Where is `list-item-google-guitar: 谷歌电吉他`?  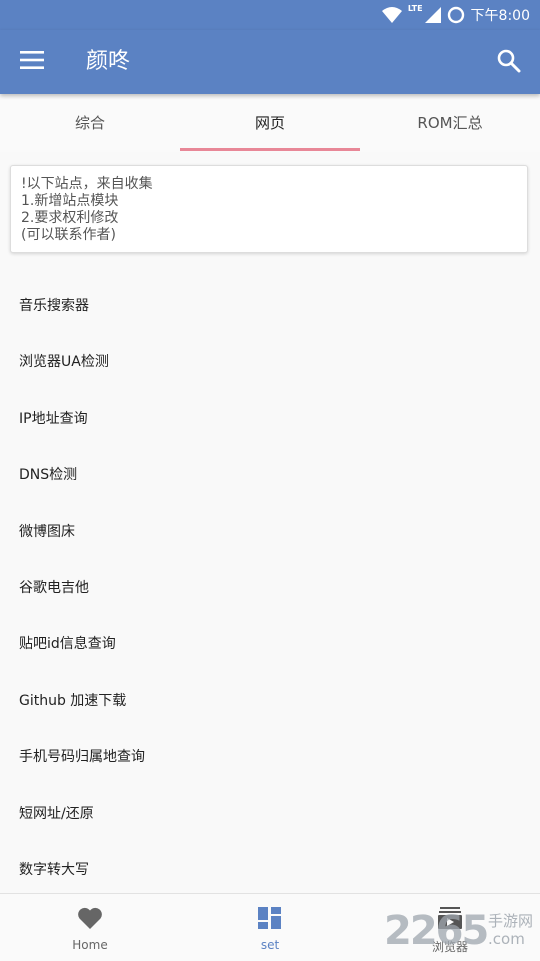
list-item-google-guitar: 谷歌电吉他 is located at coordinates (270, 588).